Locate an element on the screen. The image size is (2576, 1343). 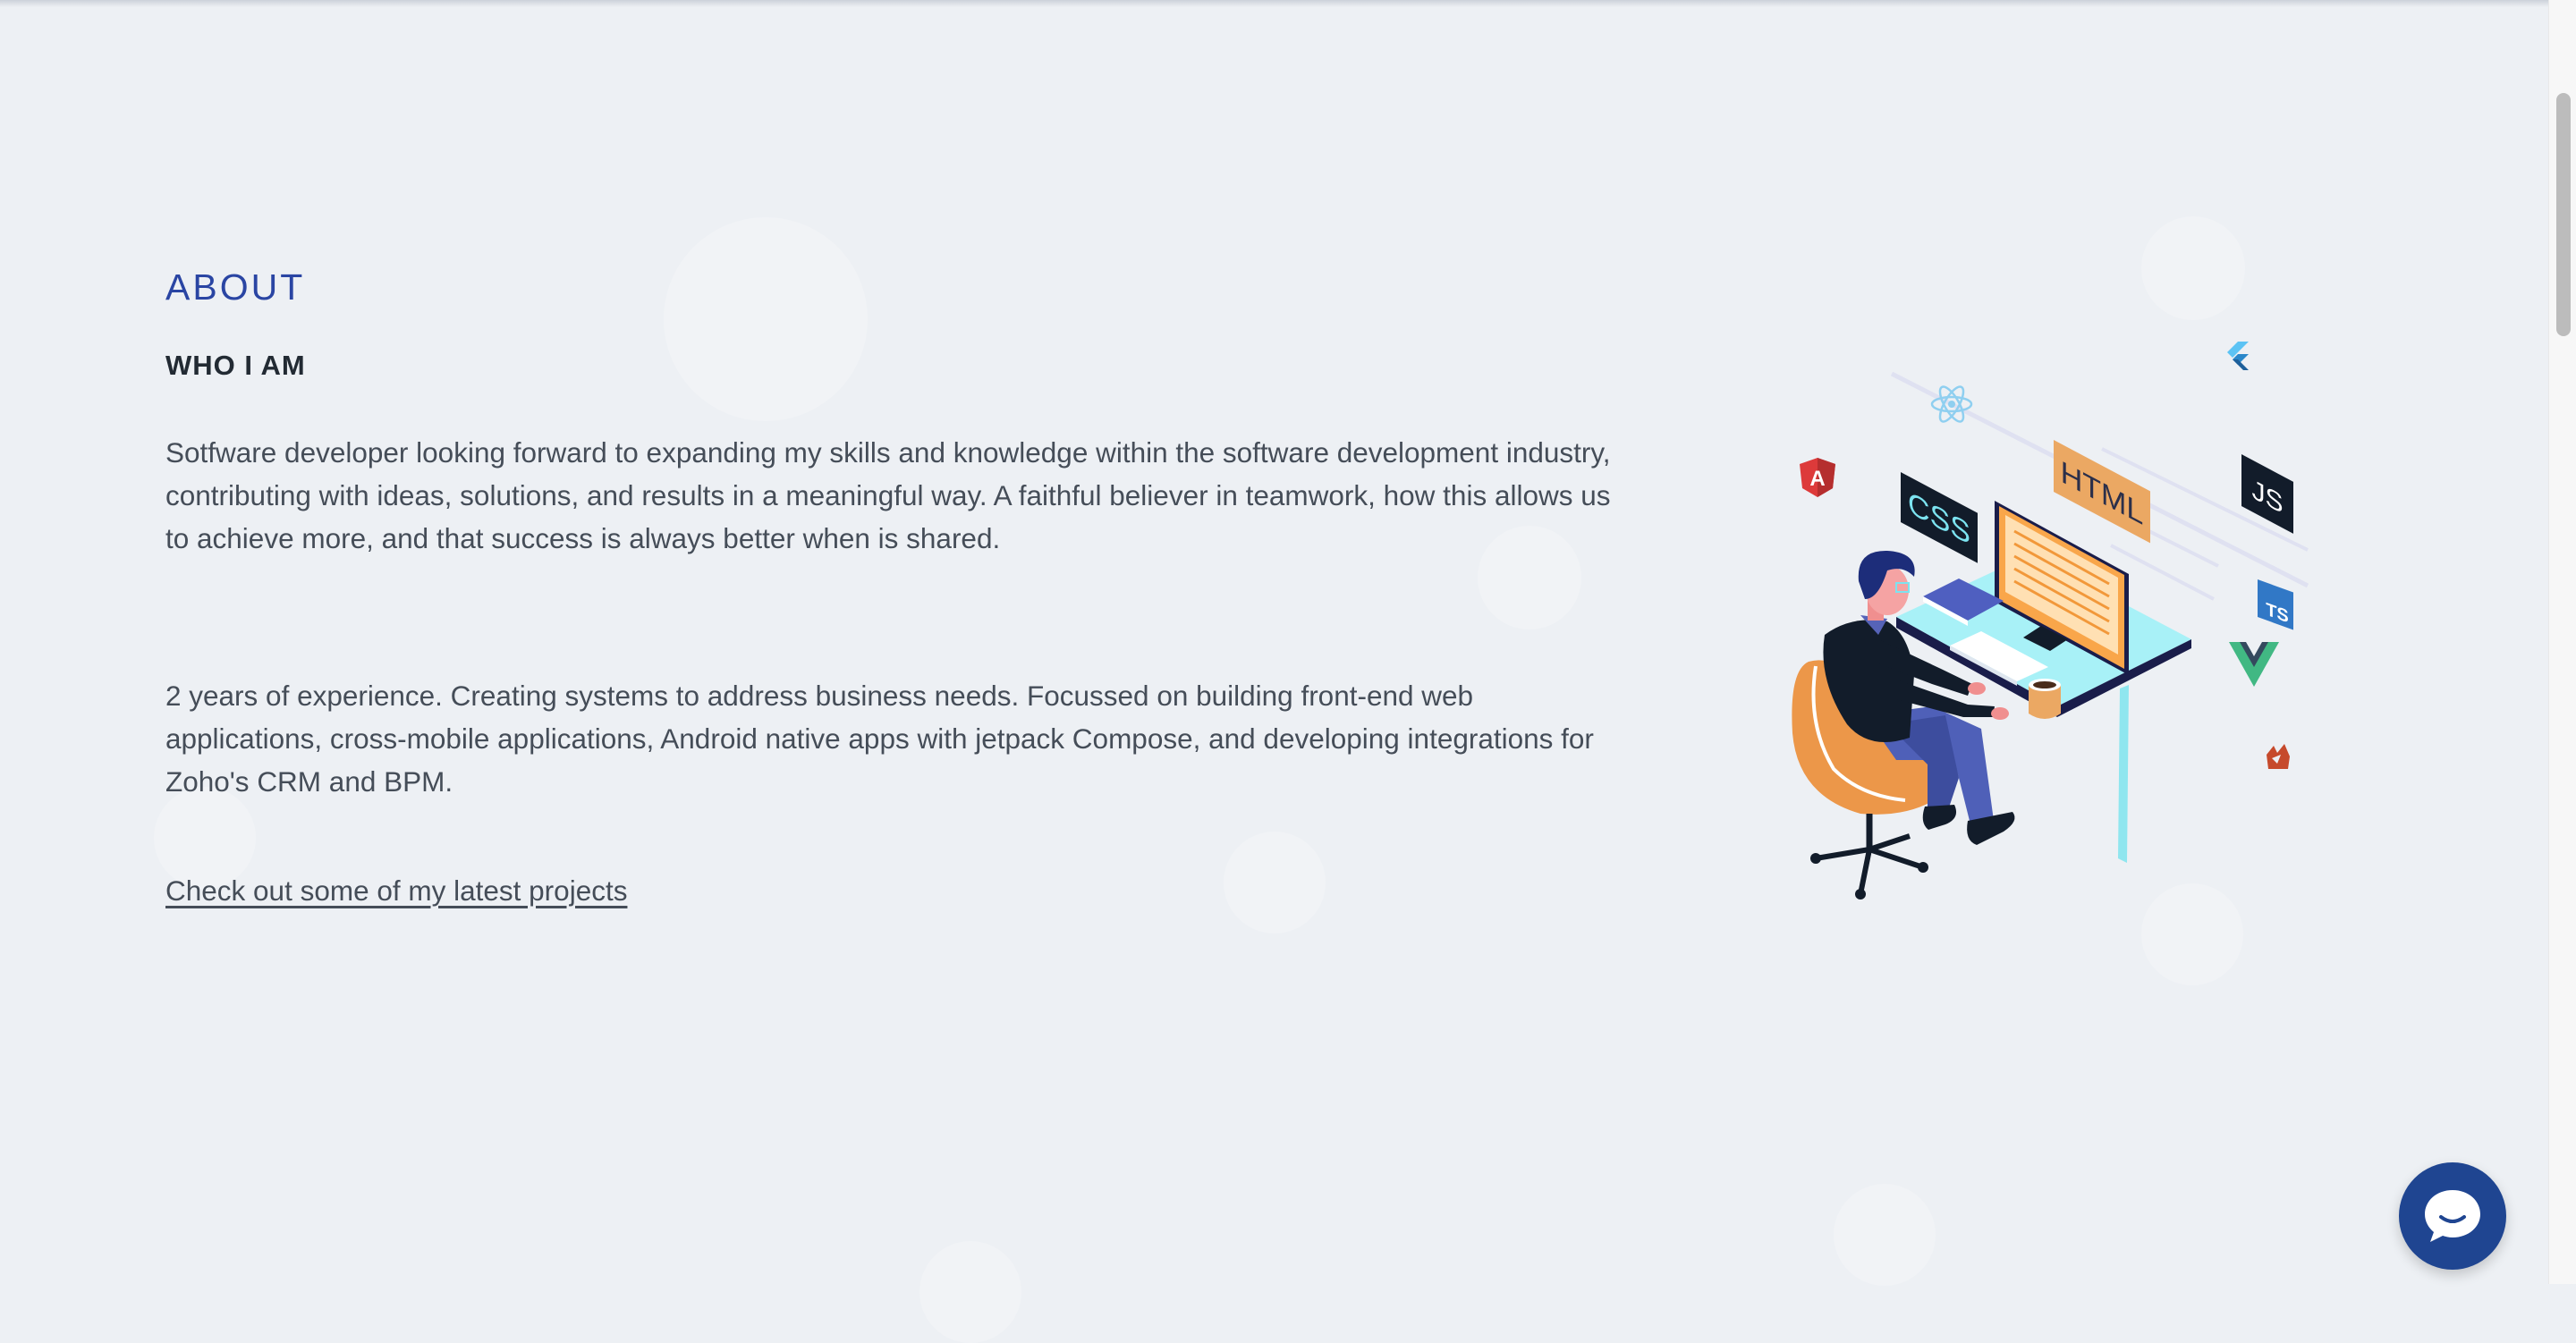
angular-icon: A is located at coordinates (1817, 477).